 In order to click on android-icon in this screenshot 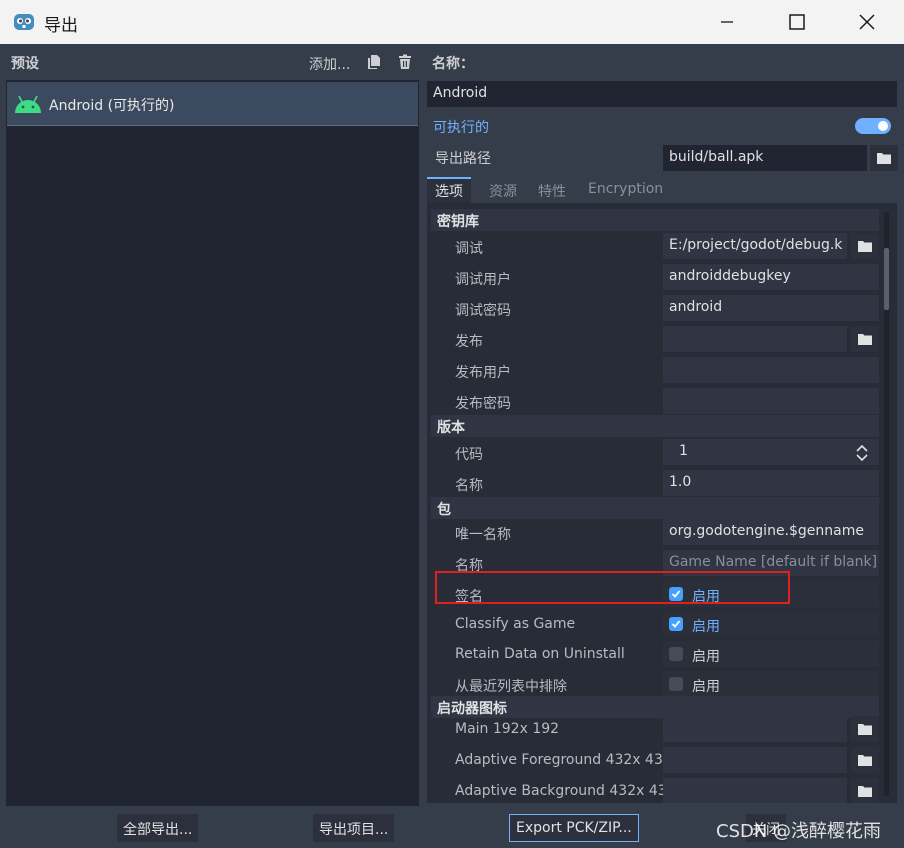, I will do `click(28, 104)`.